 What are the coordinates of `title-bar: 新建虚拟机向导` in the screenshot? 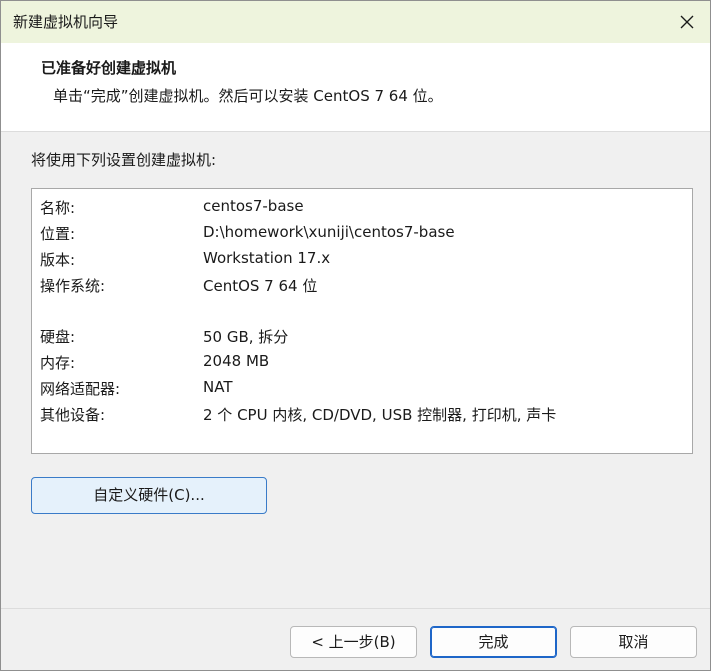 It's located at (355, 22).